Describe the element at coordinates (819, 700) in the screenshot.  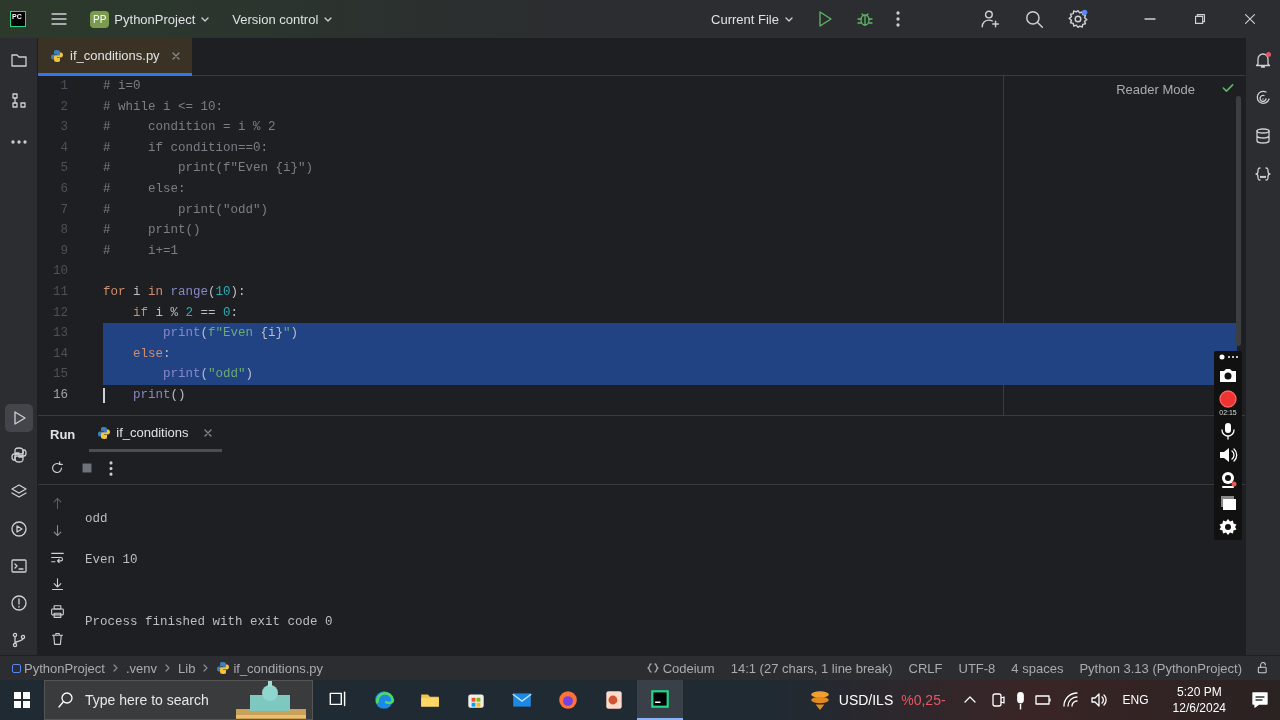
I see `coins-icon` at that location.